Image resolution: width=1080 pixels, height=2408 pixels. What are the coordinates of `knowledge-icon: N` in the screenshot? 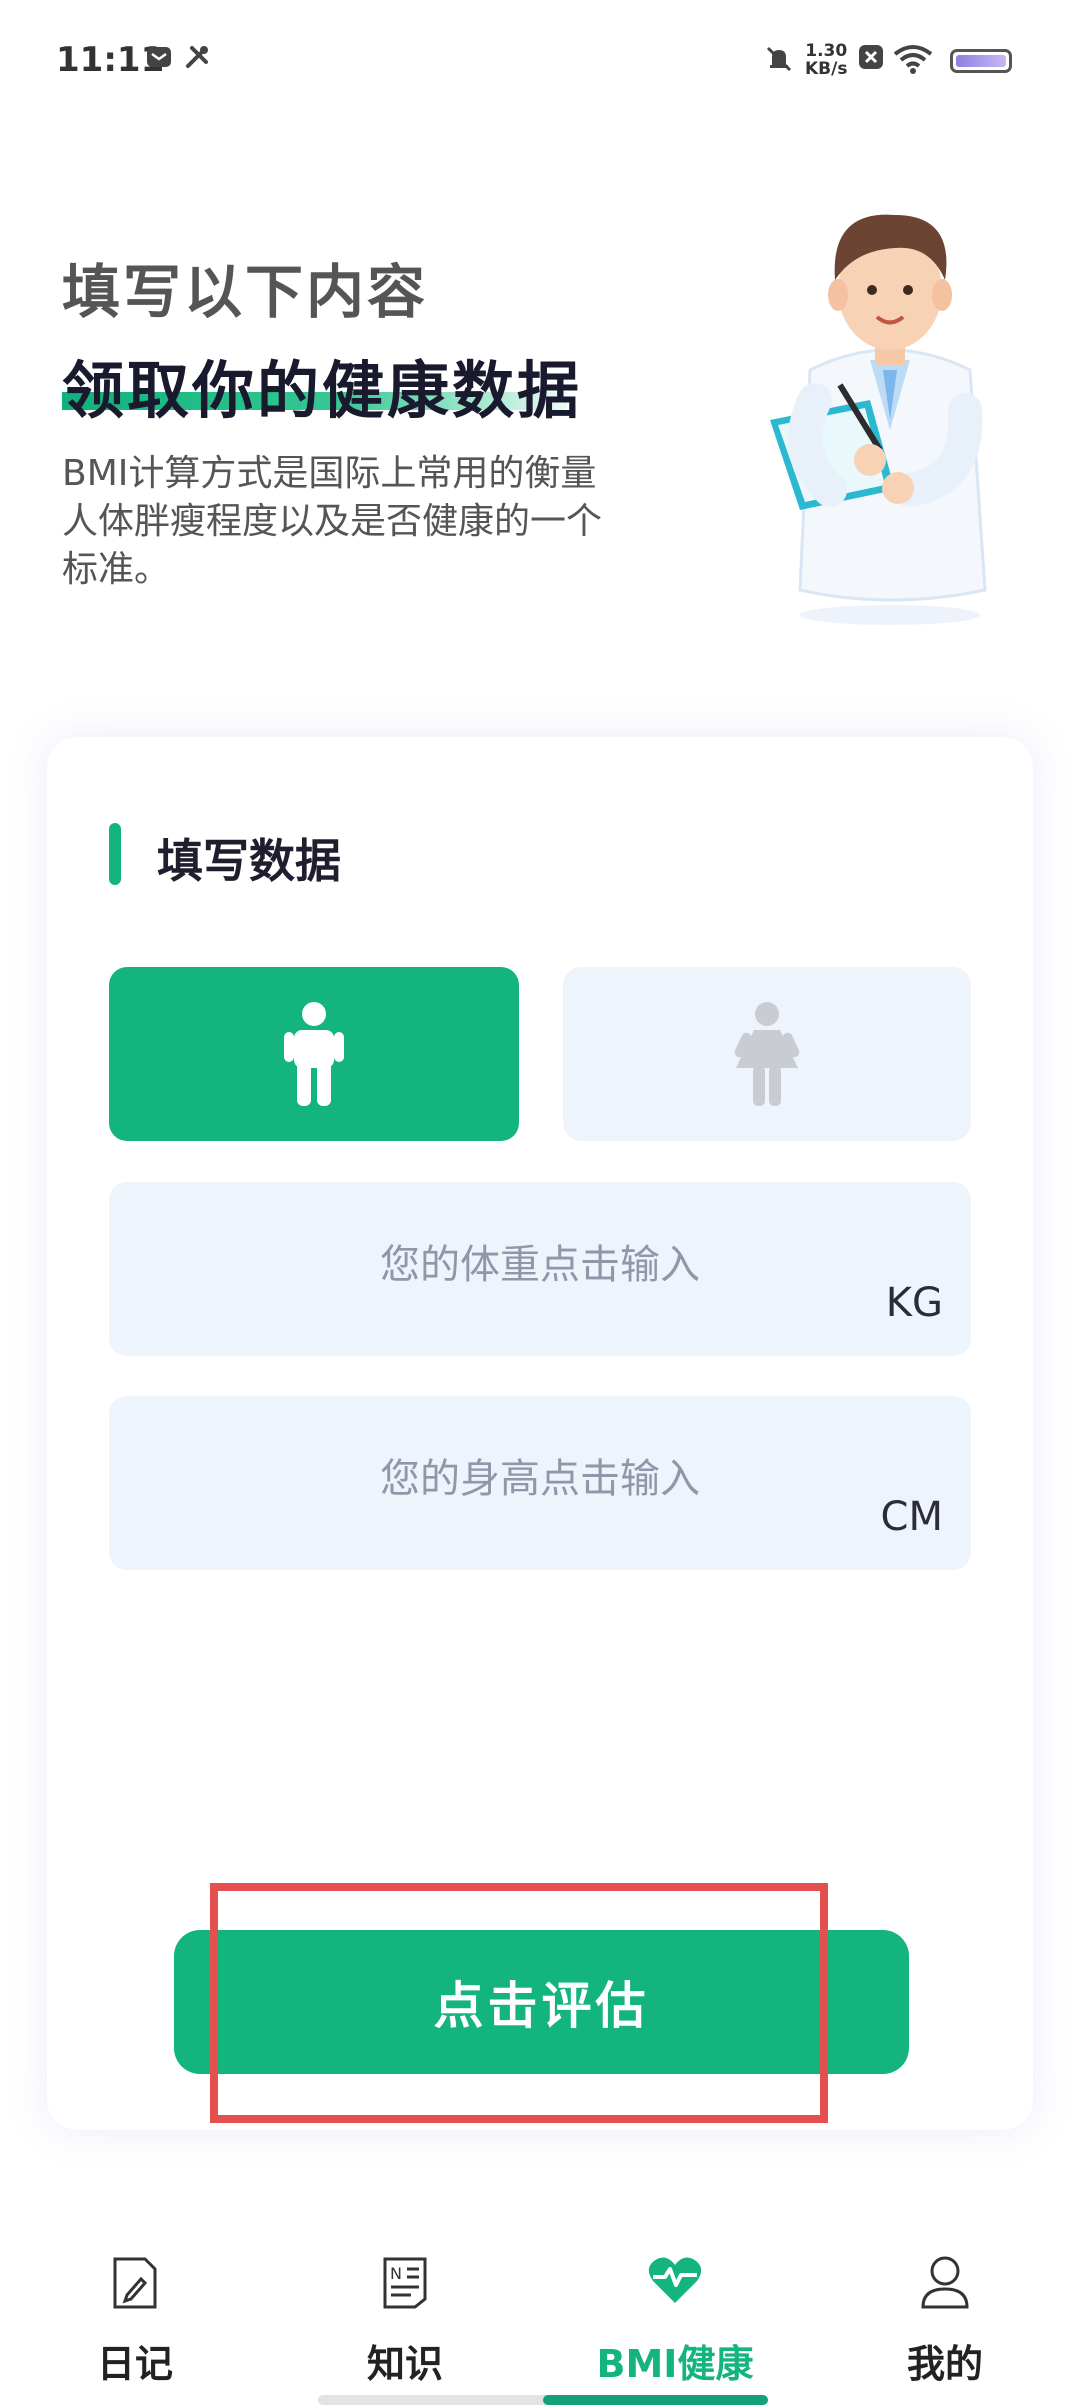 It's located at (405, 2283).